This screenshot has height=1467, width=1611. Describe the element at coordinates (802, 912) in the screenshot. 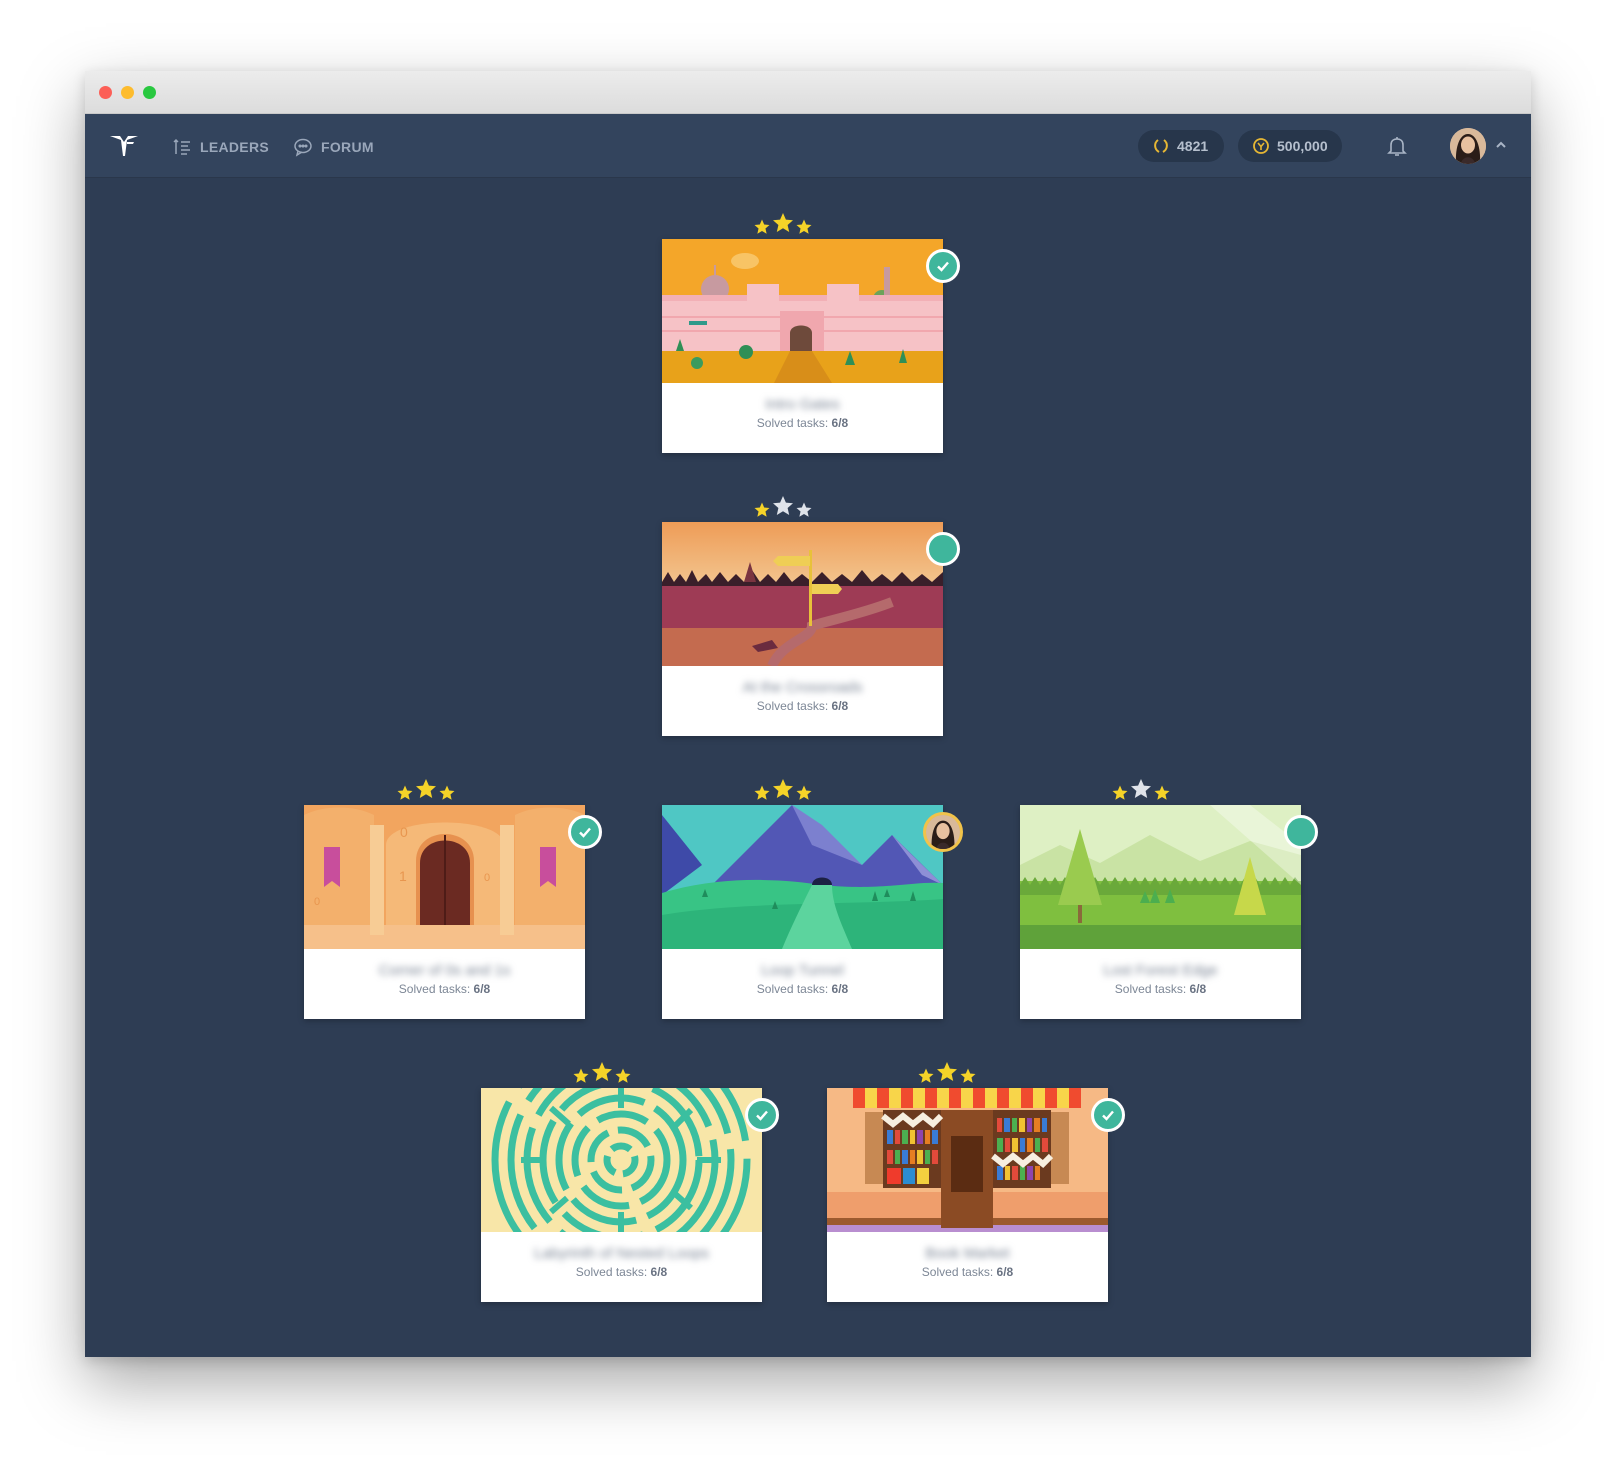

I see `level-card-loop-tunnel: Loop Tunnel Solved tasks: 6/8` at that location.